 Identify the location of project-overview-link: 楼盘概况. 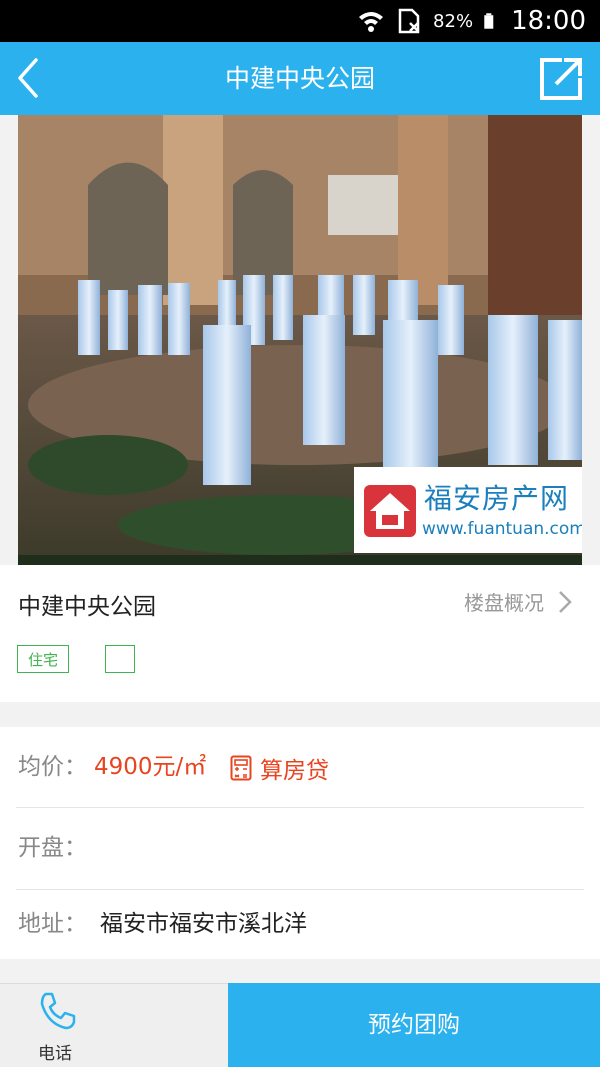
(518, 601).